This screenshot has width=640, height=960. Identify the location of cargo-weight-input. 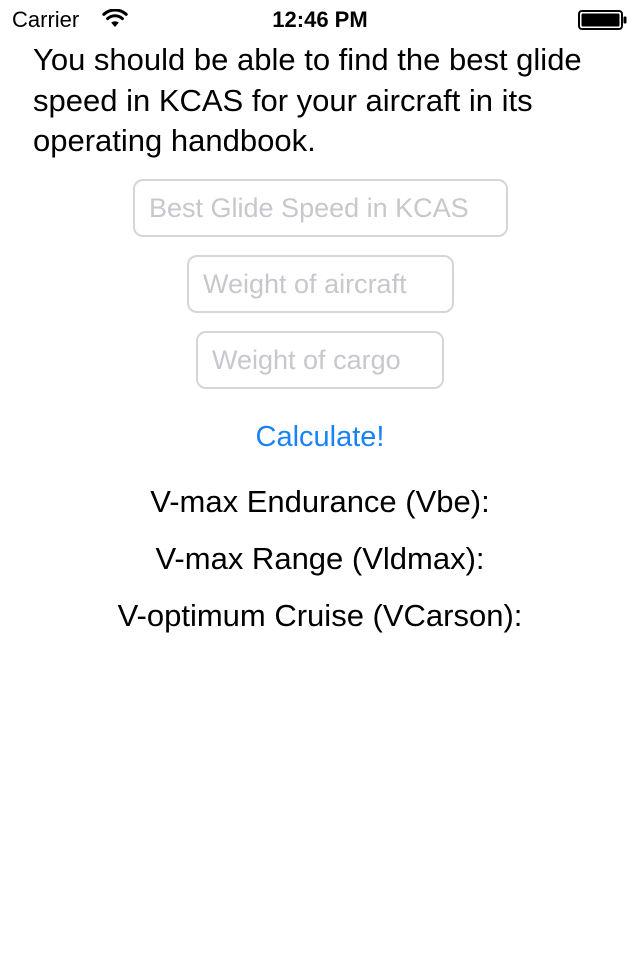
(320, 360).